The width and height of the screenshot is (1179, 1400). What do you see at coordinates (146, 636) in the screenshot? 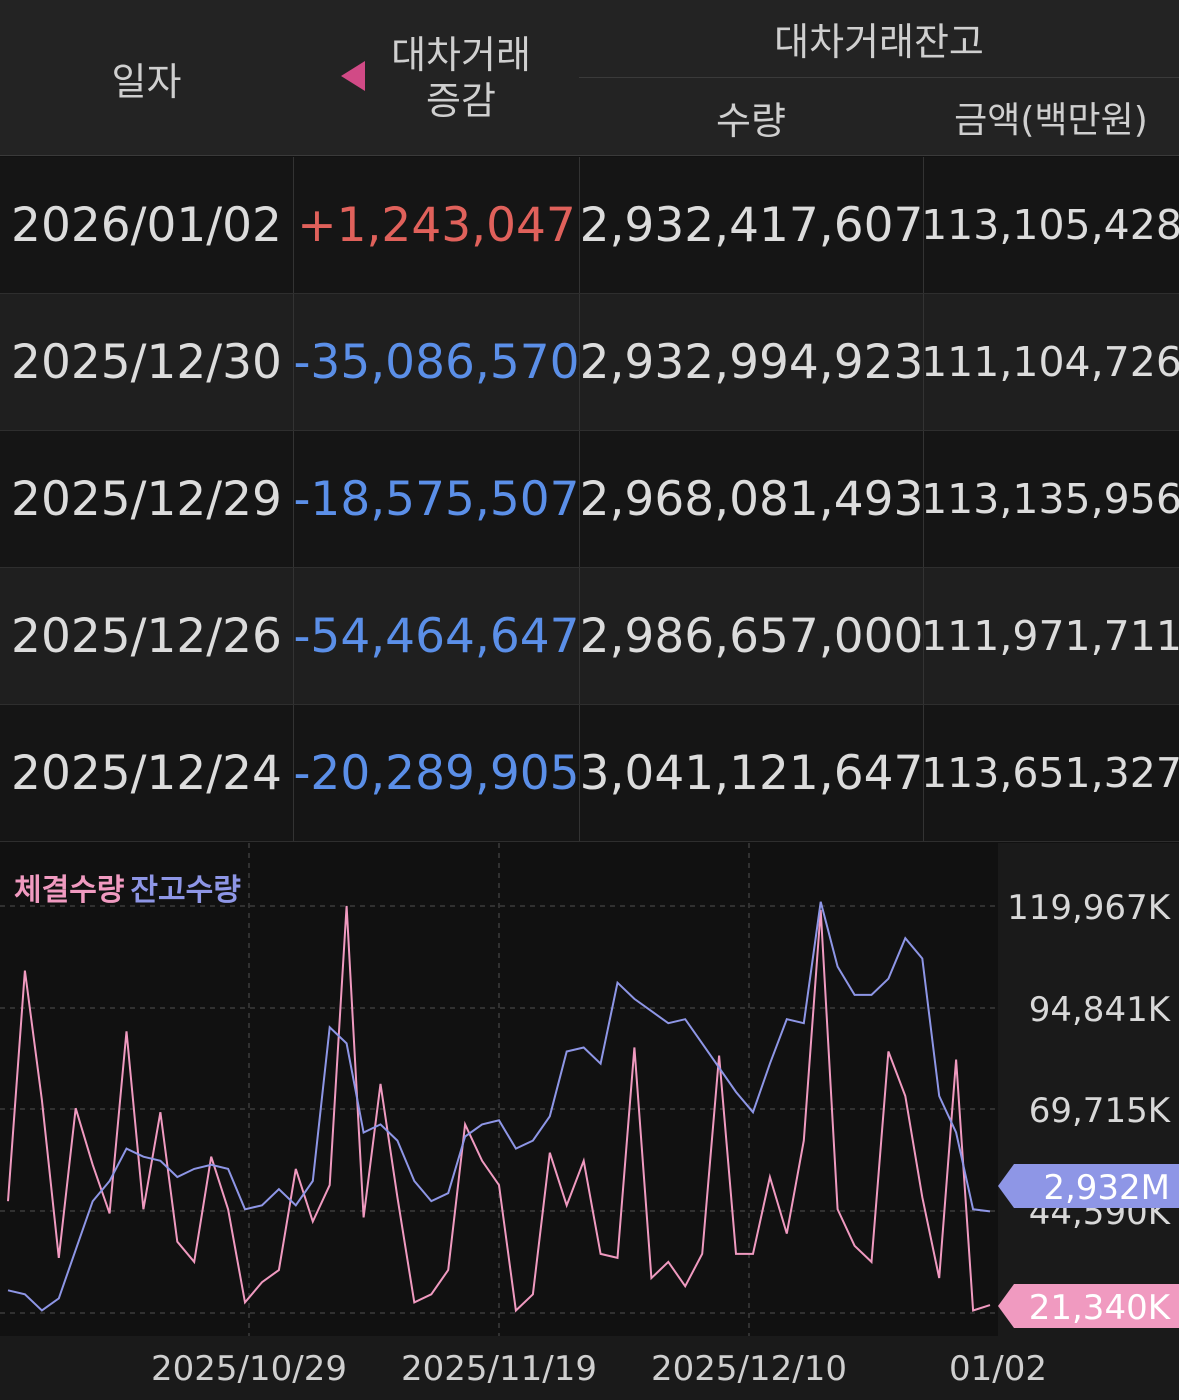
I see `row-date: 2025/12/26` at bounding box center [146, 636].